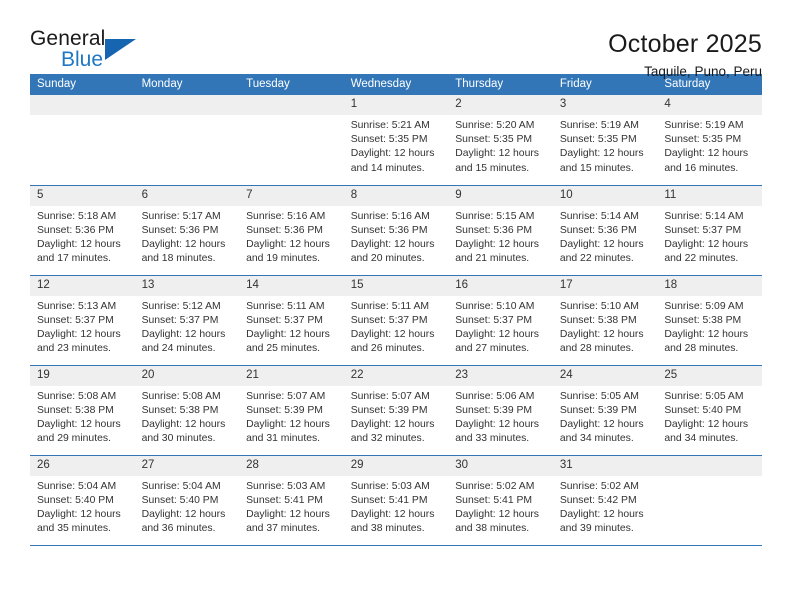 Image resolution: width=792 pixels, height=612 pixels. What do you see at coordinates (181, 216) in the screenshot?
I see `sunrise-text: Sunrise: 5:17 AM` at bounding box center [181, 216].